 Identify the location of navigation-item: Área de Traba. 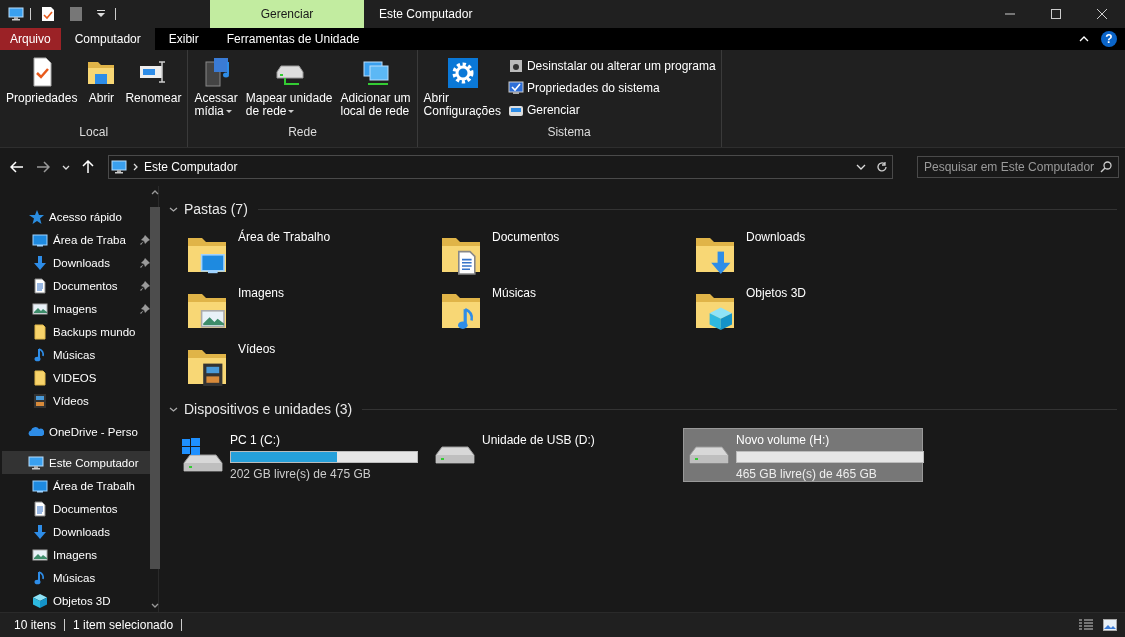
(76, 240).